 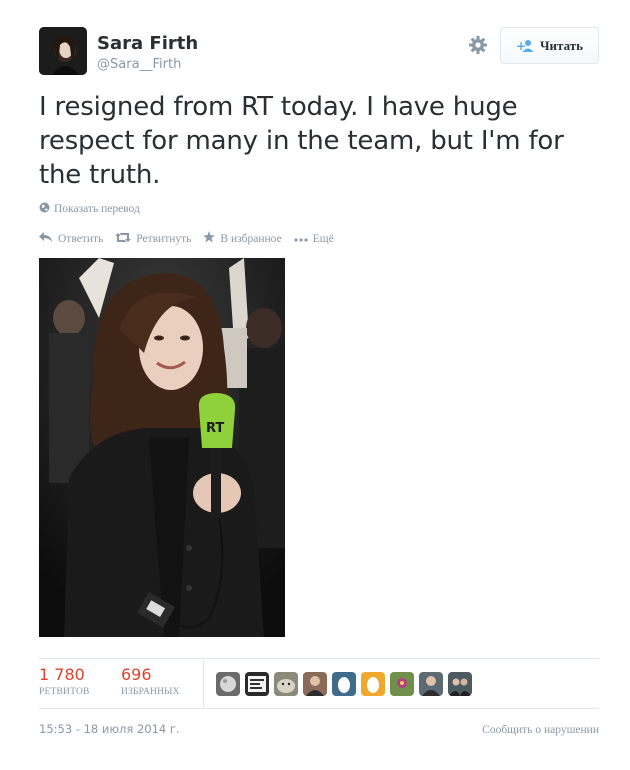 What do you see at coordinates (97, 209) in the screenshot?
I see `translate-label: Показать перевод` at bounding box center [97, 209].